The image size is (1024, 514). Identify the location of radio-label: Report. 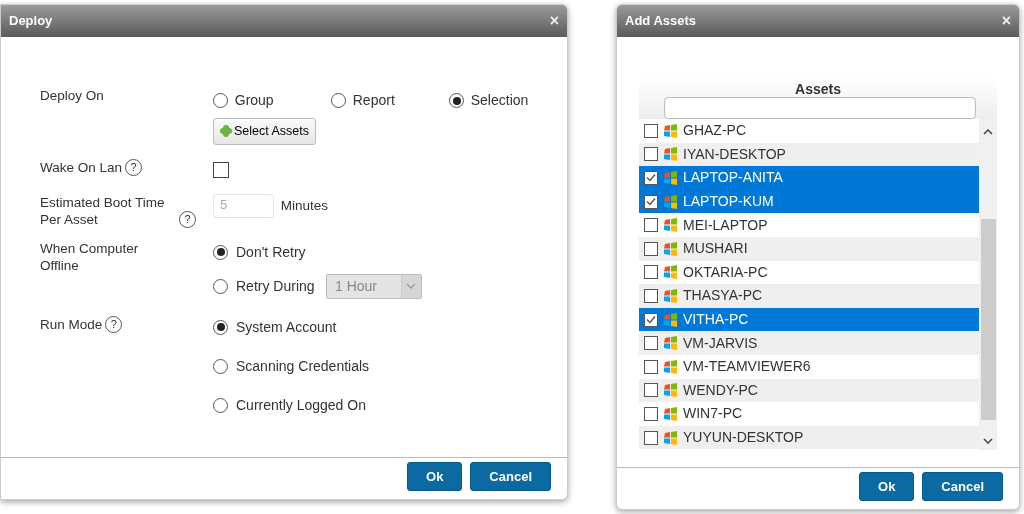
(373, 100).